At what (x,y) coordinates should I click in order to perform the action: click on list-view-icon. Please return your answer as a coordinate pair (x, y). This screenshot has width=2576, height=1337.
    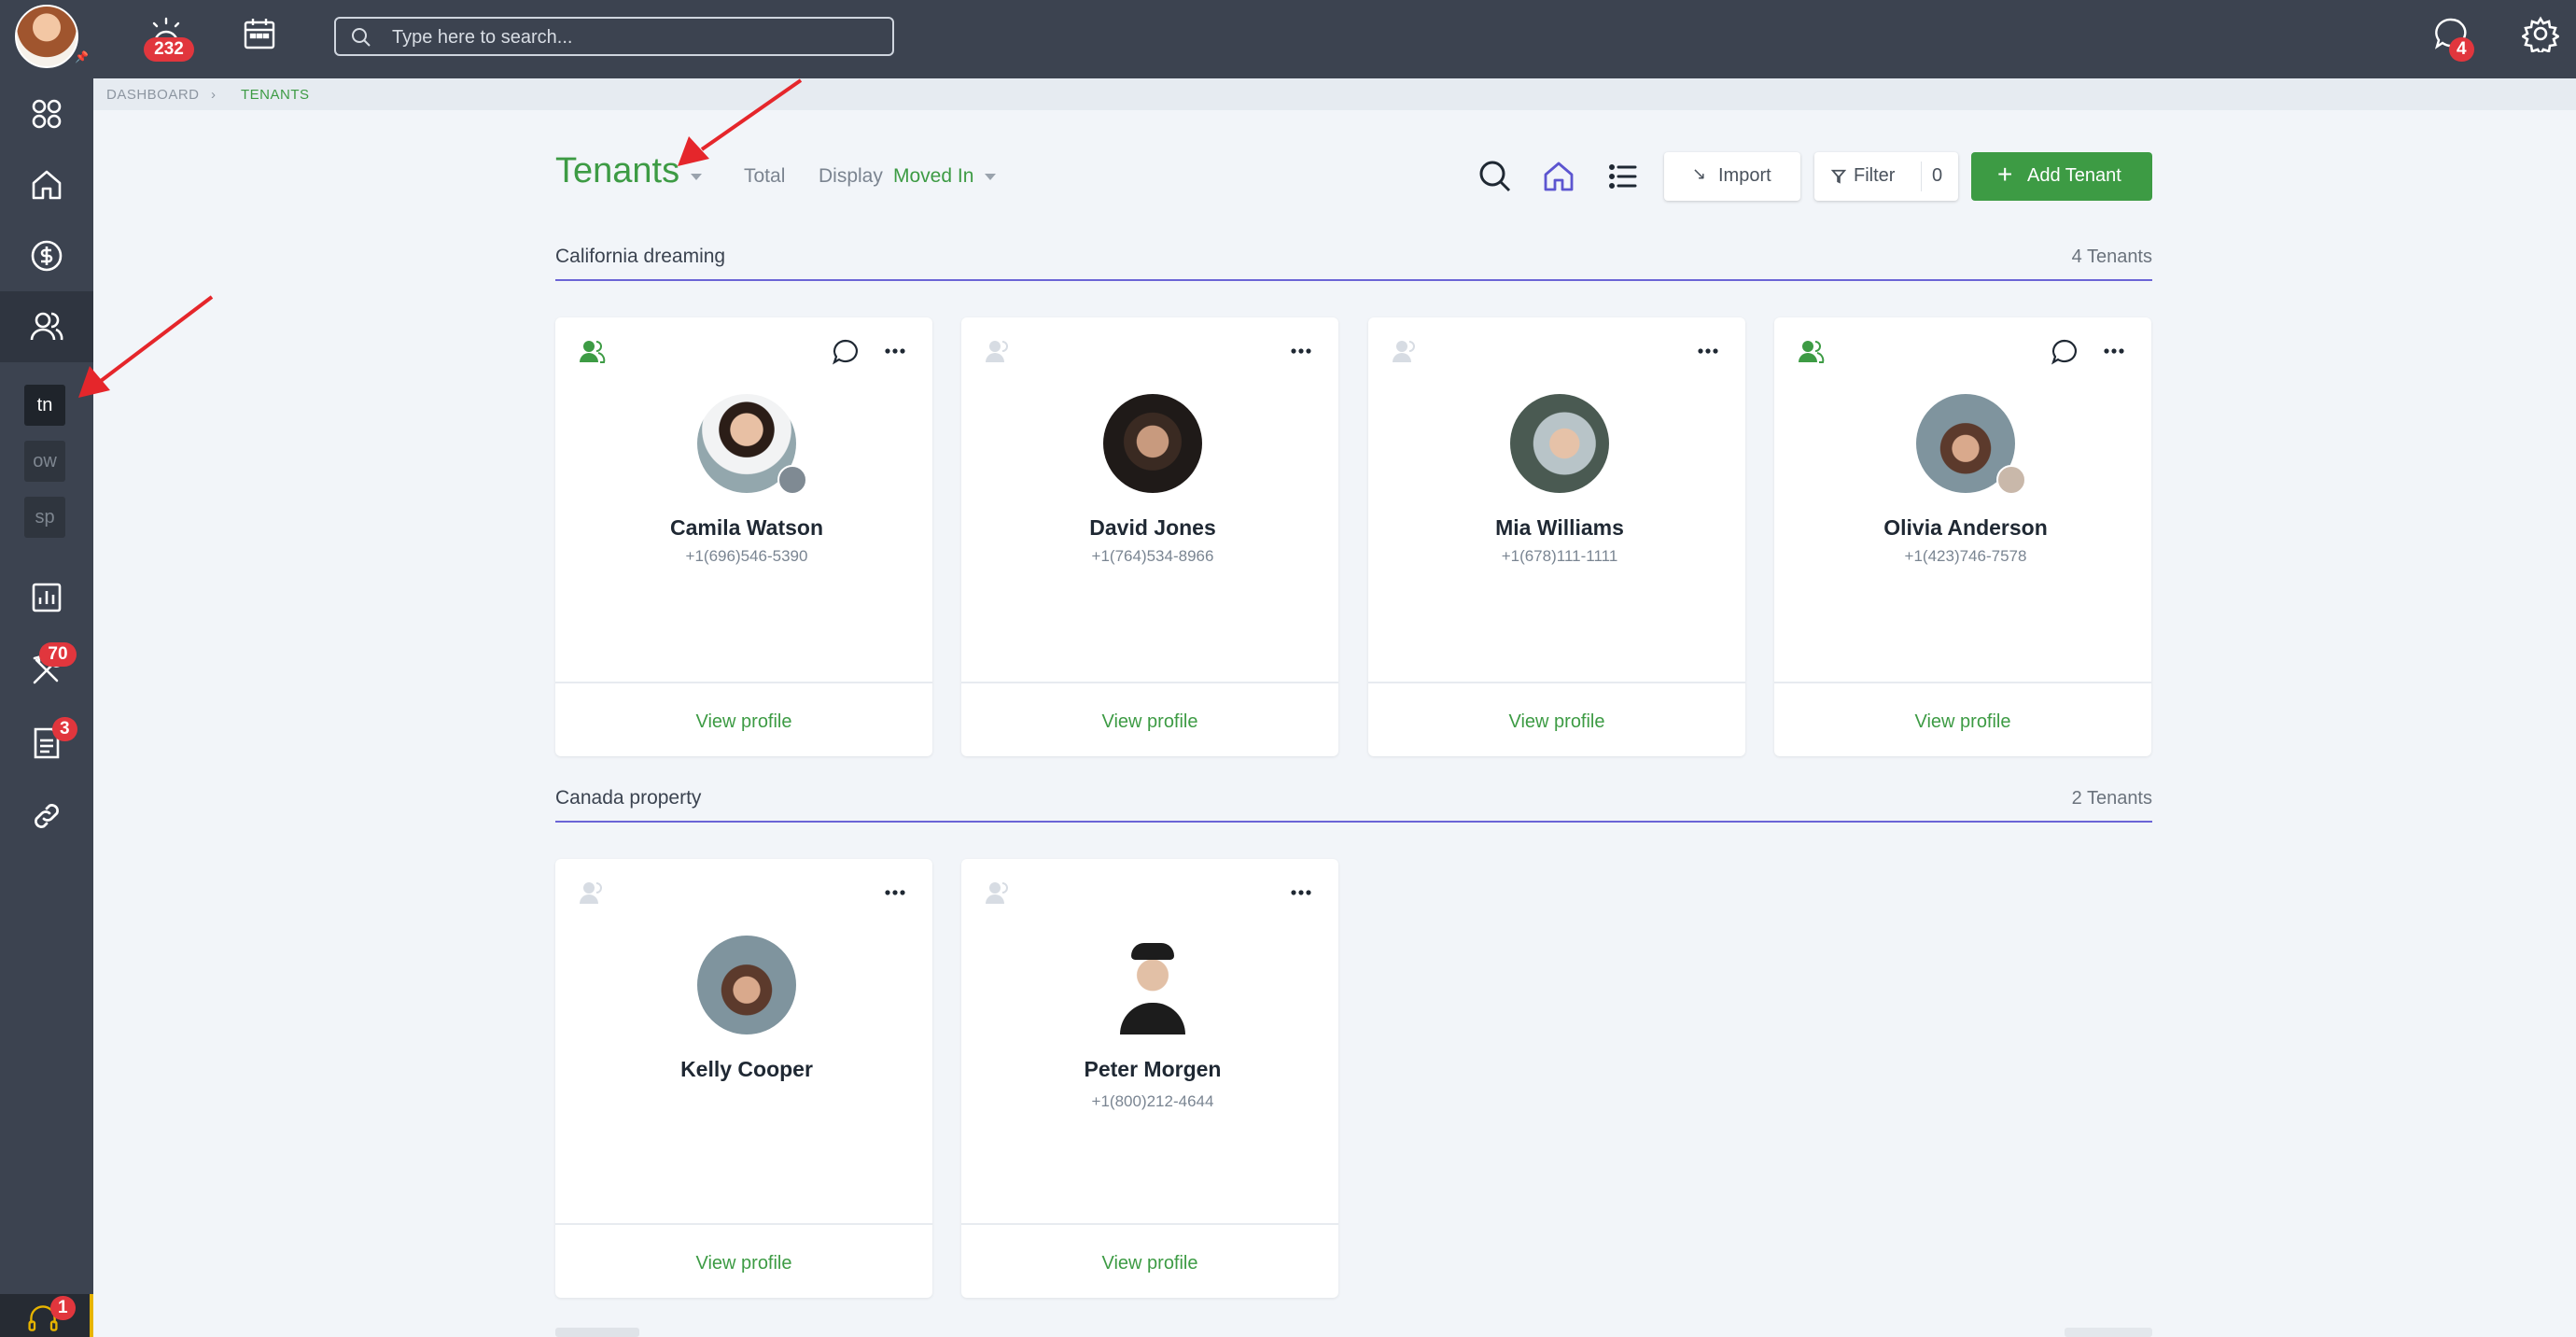
    Looking at the image, I should click on (1623, 176).